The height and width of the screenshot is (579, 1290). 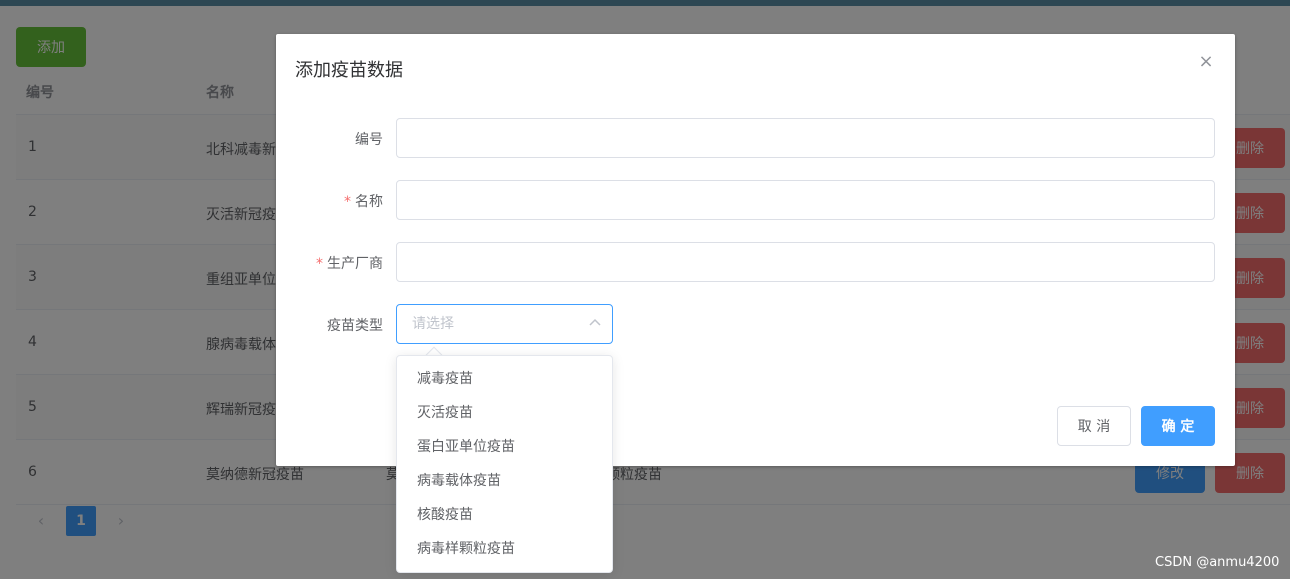 What do you see at coordinates (504, 549) in the screenshot?
I see `option-virus-like-particle: 病毒样颗粒疫苗` at bounding box center [504, 549].